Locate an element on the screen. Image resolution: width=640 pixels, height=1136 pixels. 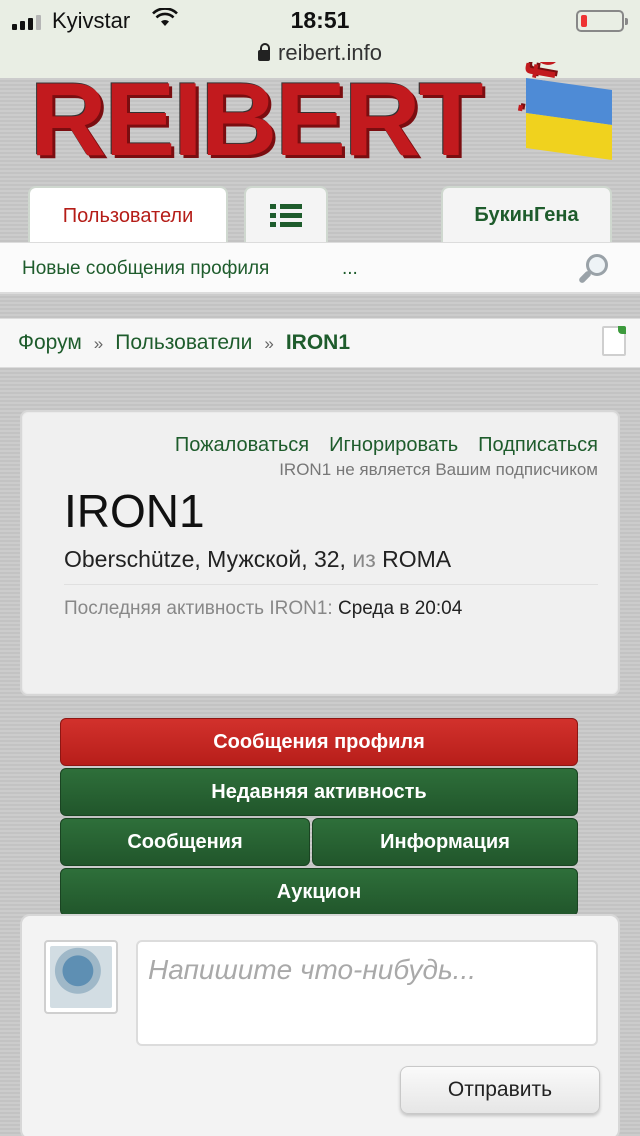
tab-recent-activity: Недавняя активность is located at coordinates (319, 792).